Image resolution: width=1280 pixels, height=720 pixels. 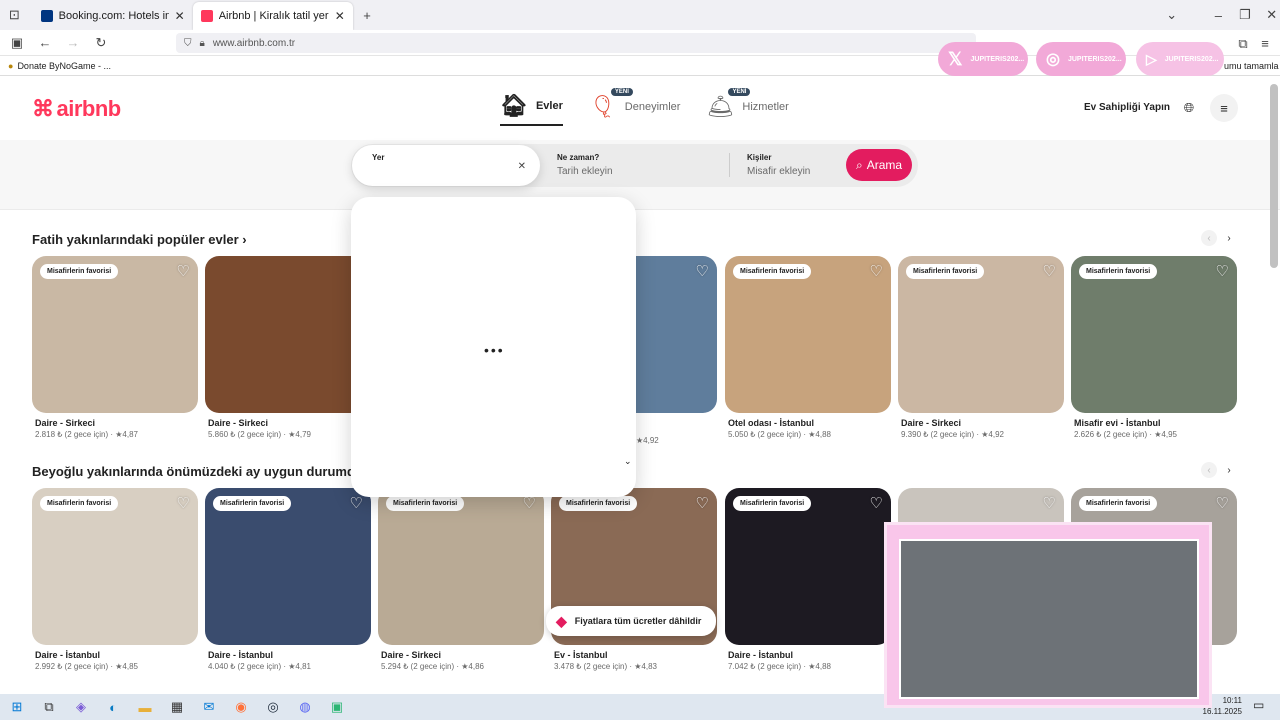 I want to click on listing-price: 2.626 ₺ (2 gece için) · ★4,95, so click(x=1125, y=434).